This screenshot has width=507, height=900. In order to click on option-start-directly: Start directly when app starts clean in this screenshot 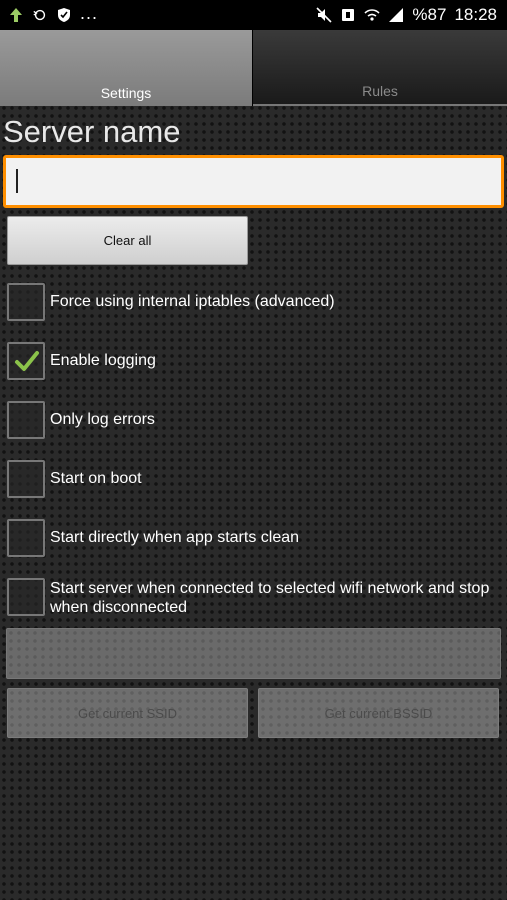, I will do `click(251, 538)`.